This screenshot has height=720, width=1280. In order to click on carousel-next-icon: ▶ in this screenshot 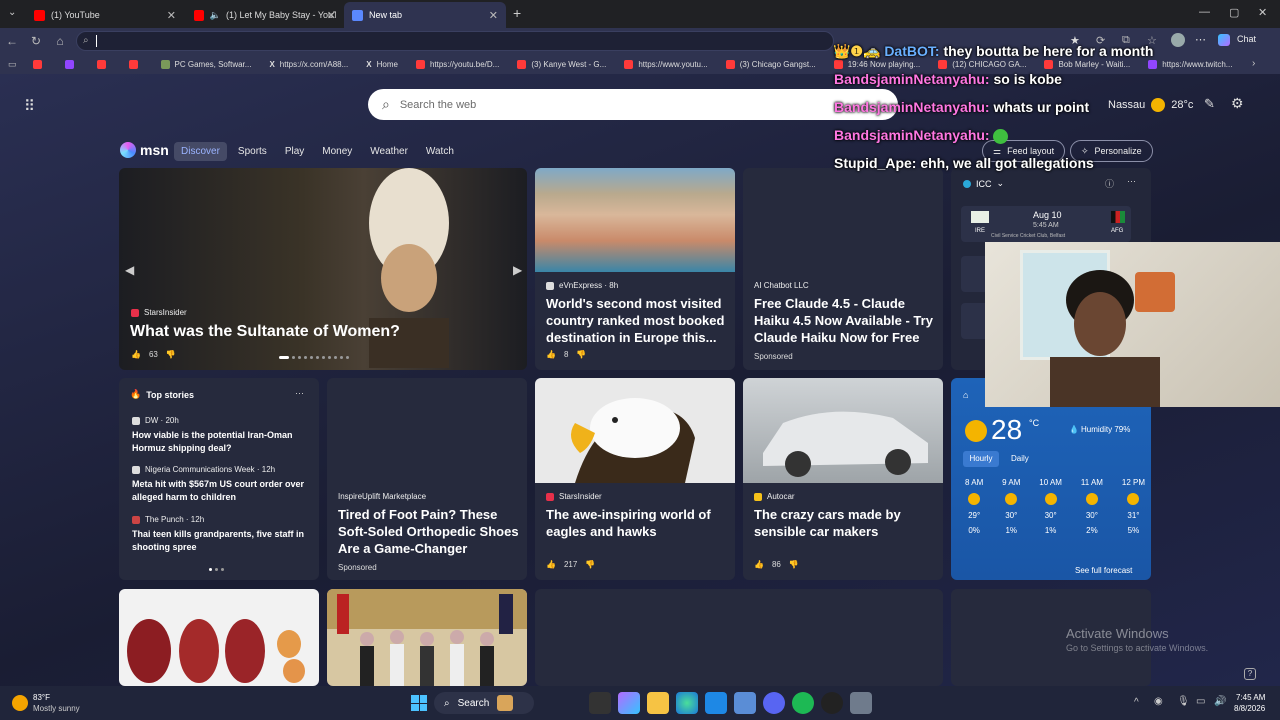, I will do `click(517, 270)`.